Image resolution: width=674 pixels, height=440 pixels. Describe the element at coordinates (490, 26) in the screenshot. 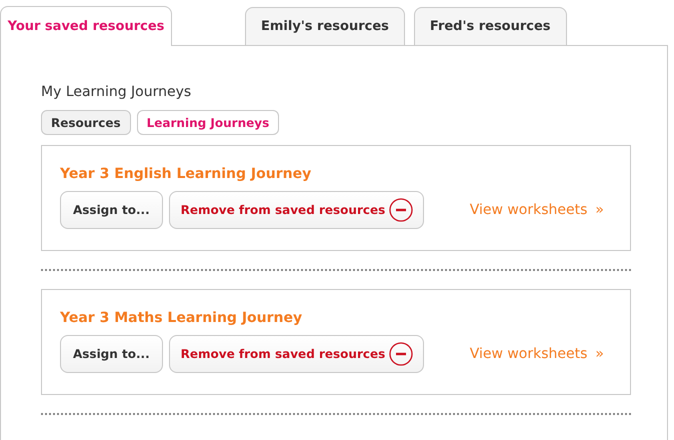

I see `tab: Fred's resources` at that location.